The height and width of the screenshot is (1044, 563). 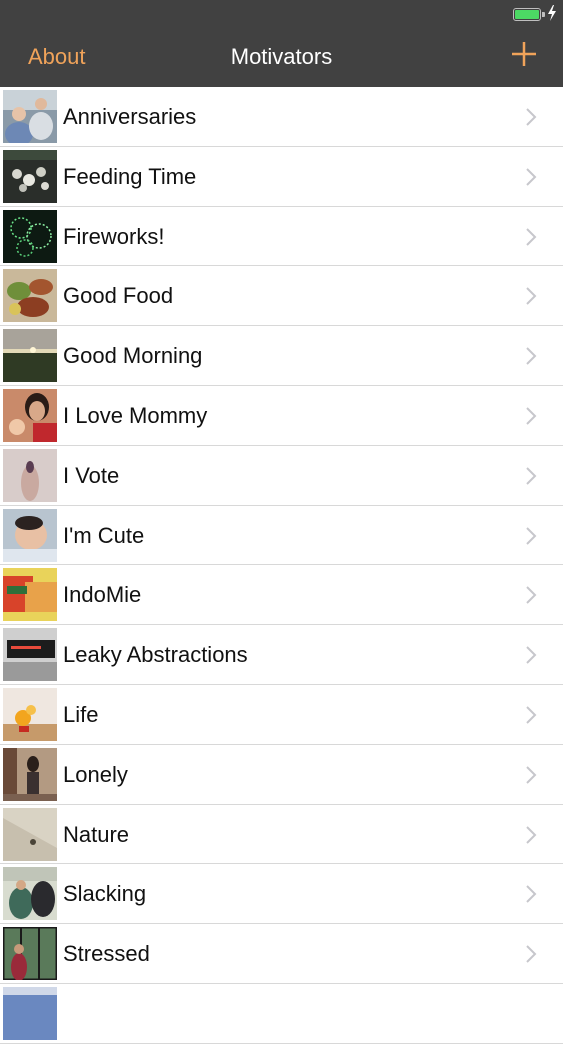 What do you see at coordinates (281, 834) in the screenshot?
I see `list-item: Nature` at bounding box center [281, 834].